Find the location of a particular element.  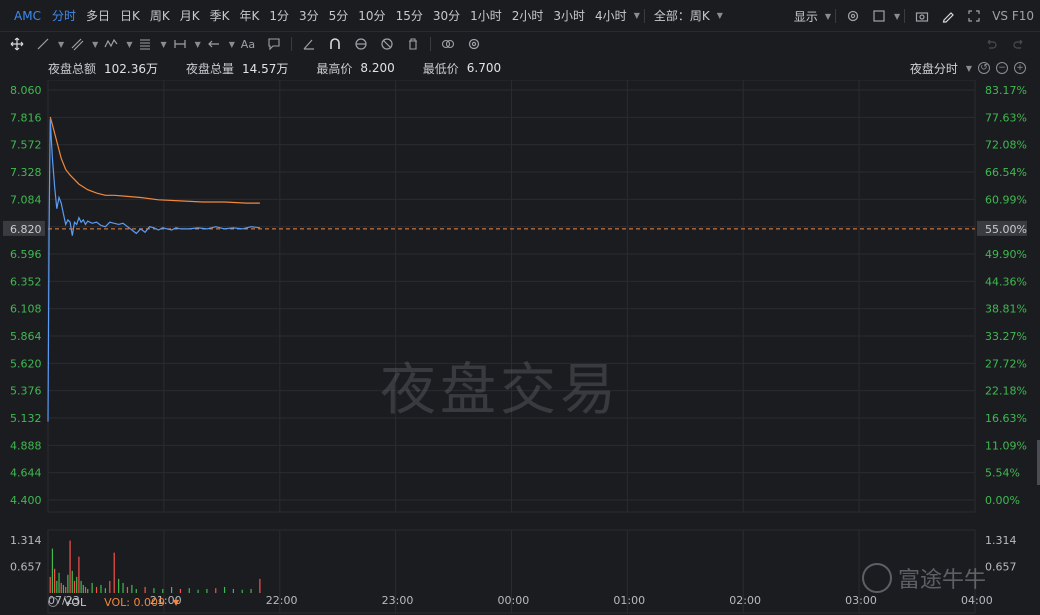

period-tab: 10分 is located at coordinates (371, 15).